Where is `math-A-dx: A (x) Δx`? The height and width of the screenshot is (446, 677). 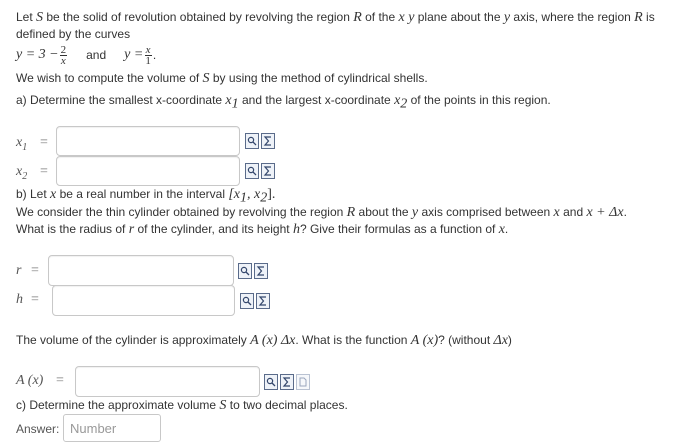
math-A-dx: A (x) Δx is located at coordinates (273, 340).